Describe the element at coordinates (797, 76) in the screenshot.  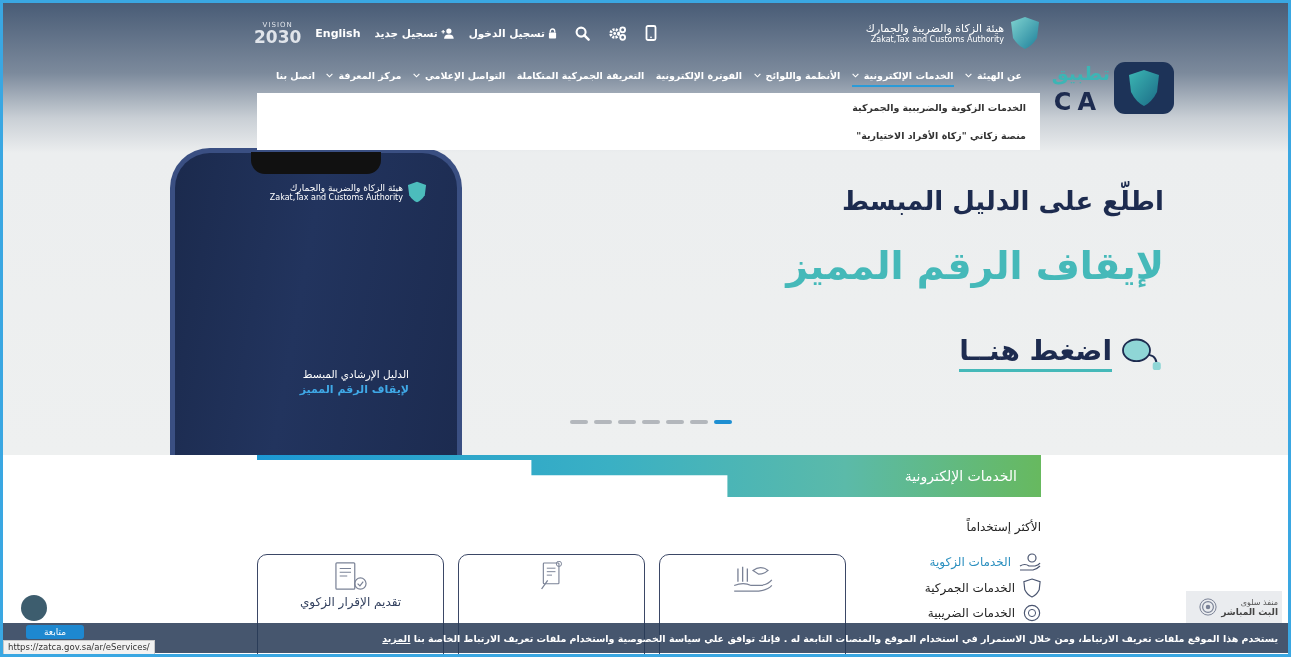
I see `nav-item: الأنظمة واللوائح` at that location.